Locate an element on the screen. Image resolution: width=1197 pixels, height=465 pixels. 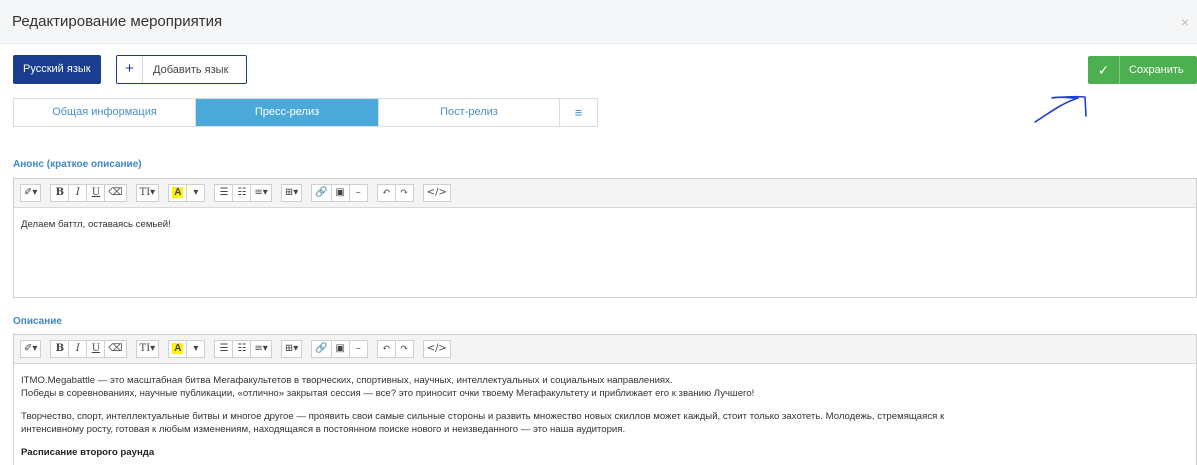
modal-header: Редактирование мероприятия × is located at coordinates (598, 22).